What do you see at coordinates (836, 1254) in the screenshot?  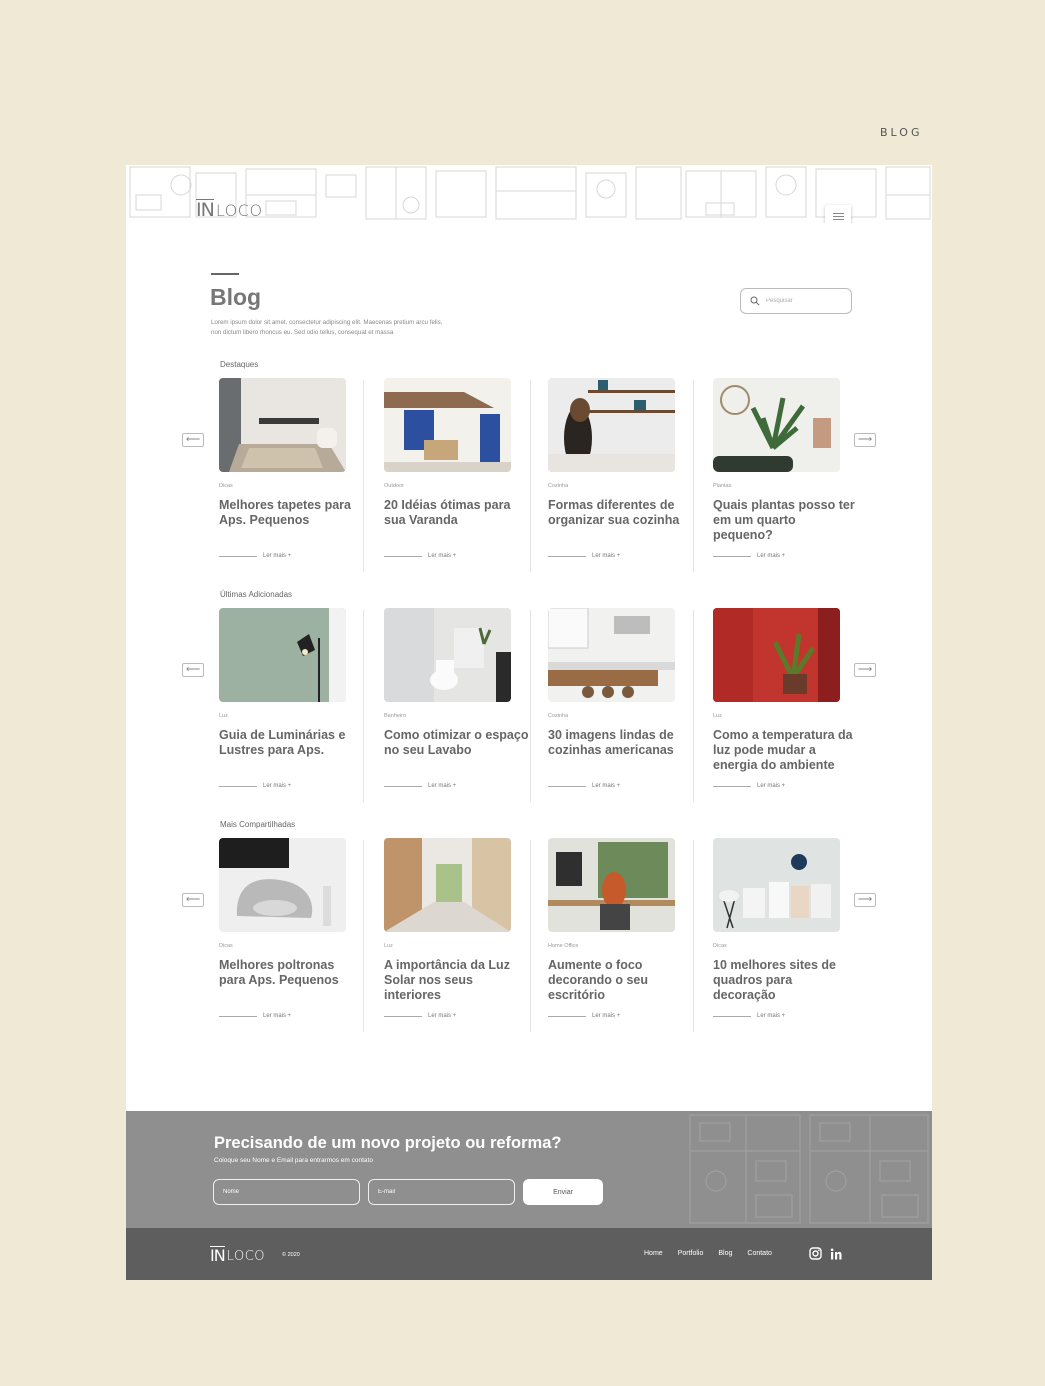 I see `linkedin-icon` at bounding box center [836, 1254].